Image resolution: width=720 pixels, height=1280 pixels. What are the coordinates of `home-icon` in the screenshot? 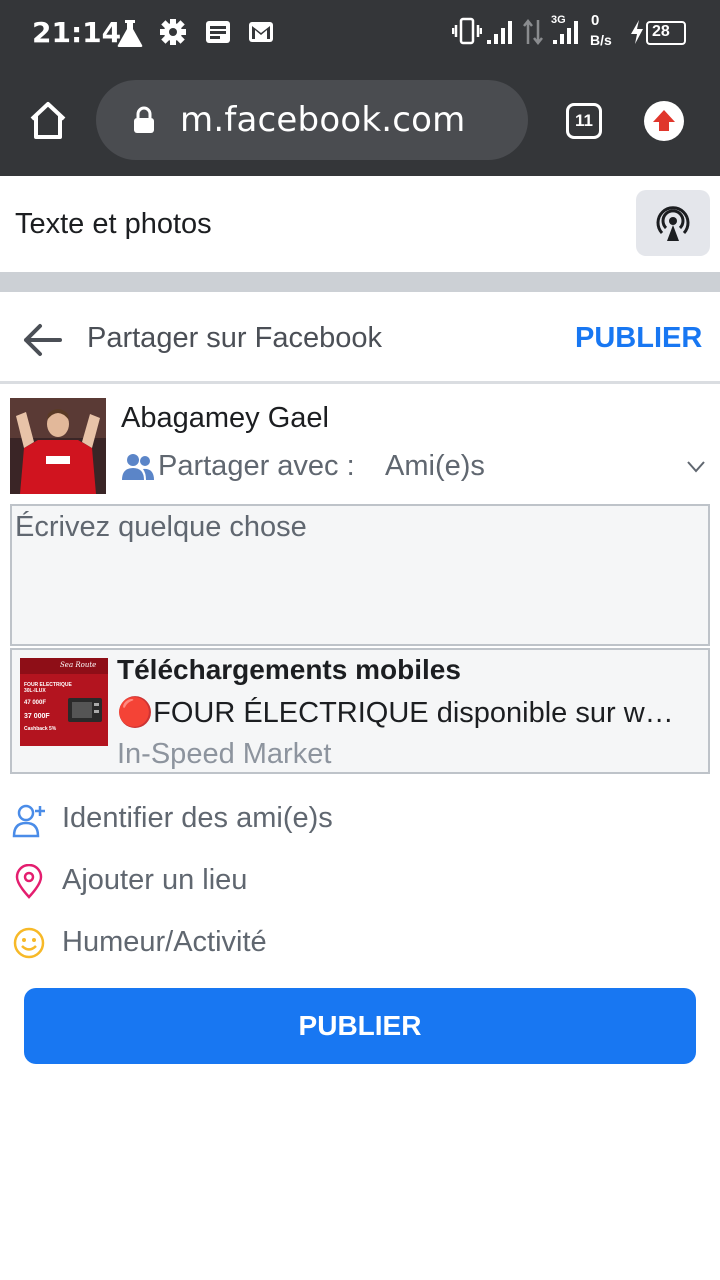 It's located at (48, 121).